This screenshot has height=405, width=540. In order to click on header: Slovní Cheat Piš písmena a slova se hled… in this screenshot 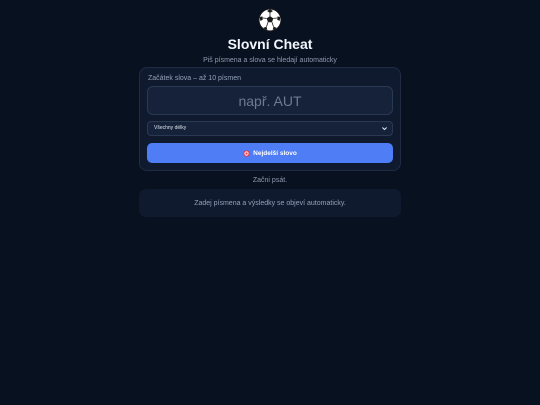, I will do `click(270, 36)`.